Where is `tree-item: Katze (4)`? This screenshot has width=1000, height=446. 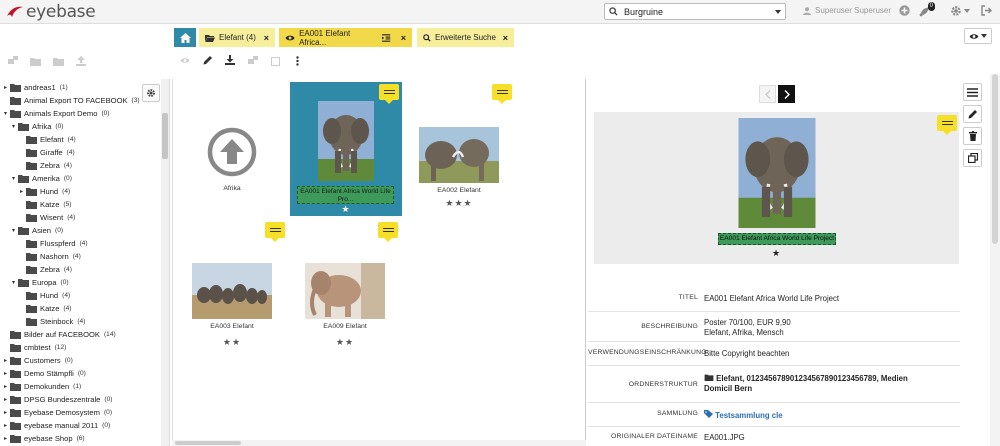 tree-item: Katze (4) is located at coordinates (45, 308).